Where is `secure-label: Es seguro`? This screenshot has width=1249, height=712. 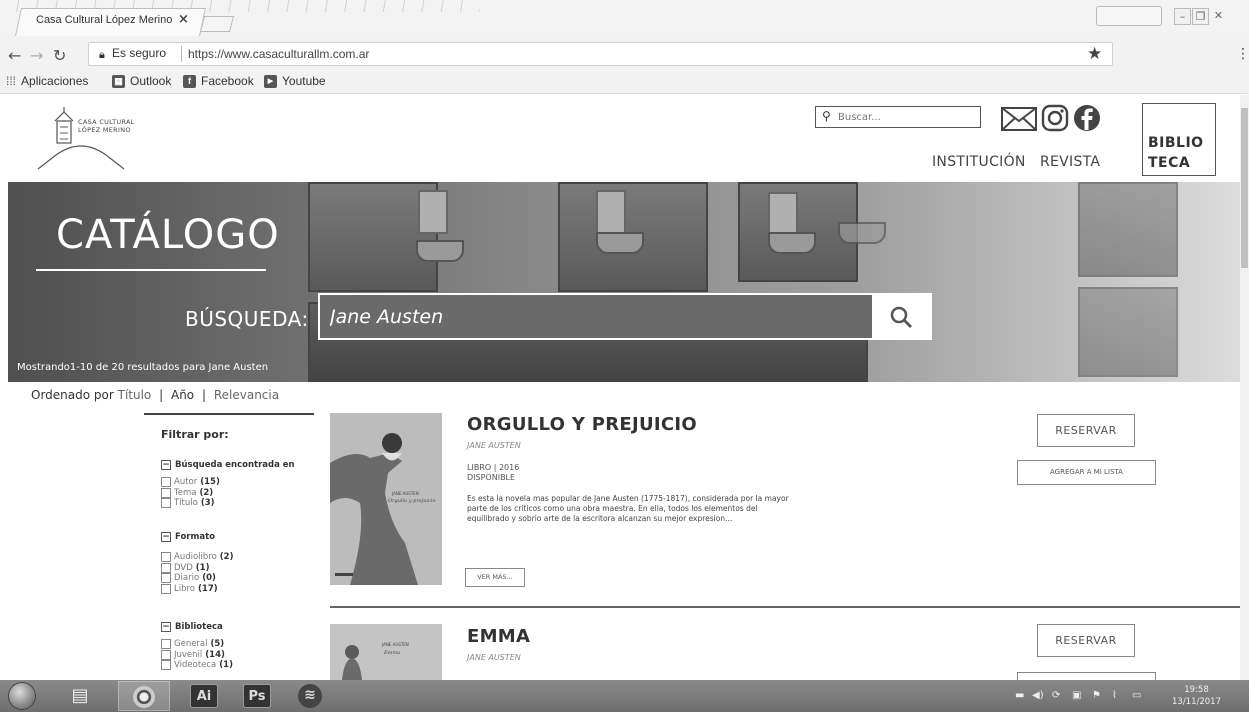
secure-label: Es seguro is located at coordinates (139, 53).